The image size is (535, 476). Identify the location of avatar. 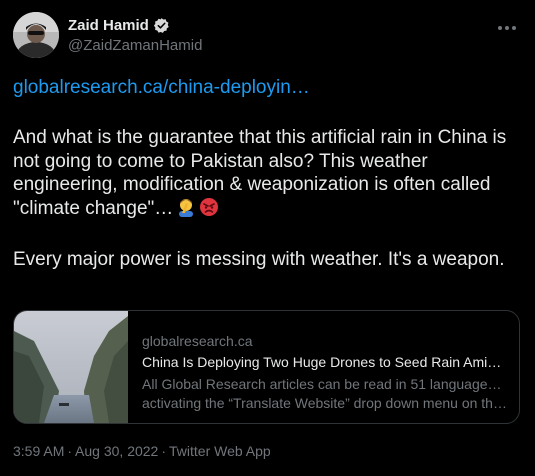
(36, 35).